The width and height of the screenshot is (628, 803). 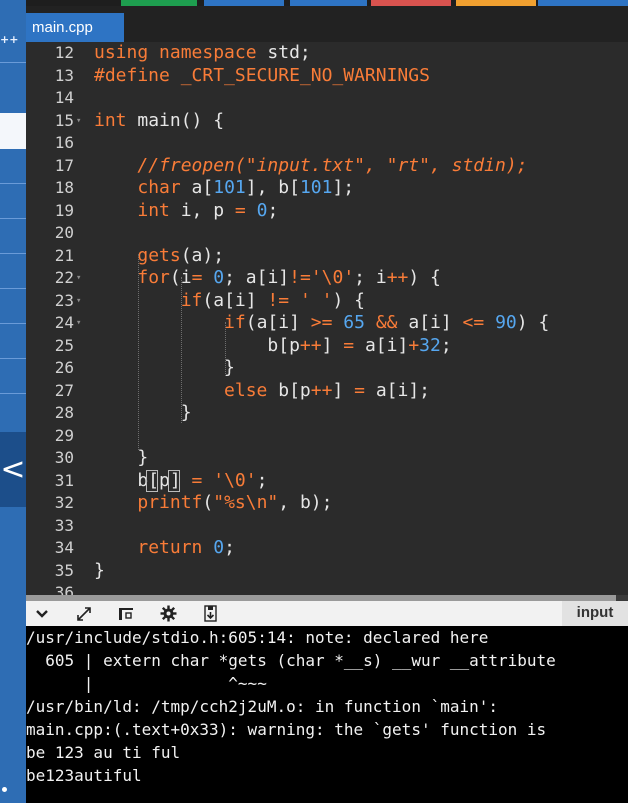 What do you see at coordinates (229, 301) in the screenshot?
I see `code-line: if(a[i] != ' ') {` at bounding box center [229, 301].